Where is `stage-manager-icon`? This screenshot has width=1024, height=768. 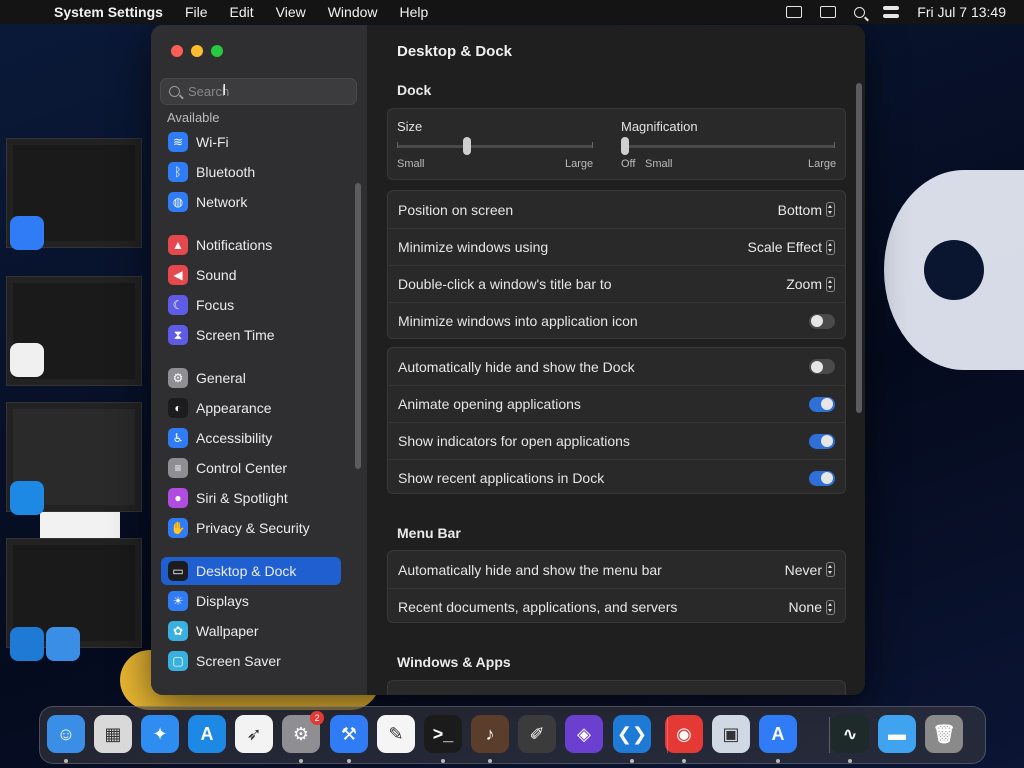 stage-manager-icon is located at coordinates (828, 12).